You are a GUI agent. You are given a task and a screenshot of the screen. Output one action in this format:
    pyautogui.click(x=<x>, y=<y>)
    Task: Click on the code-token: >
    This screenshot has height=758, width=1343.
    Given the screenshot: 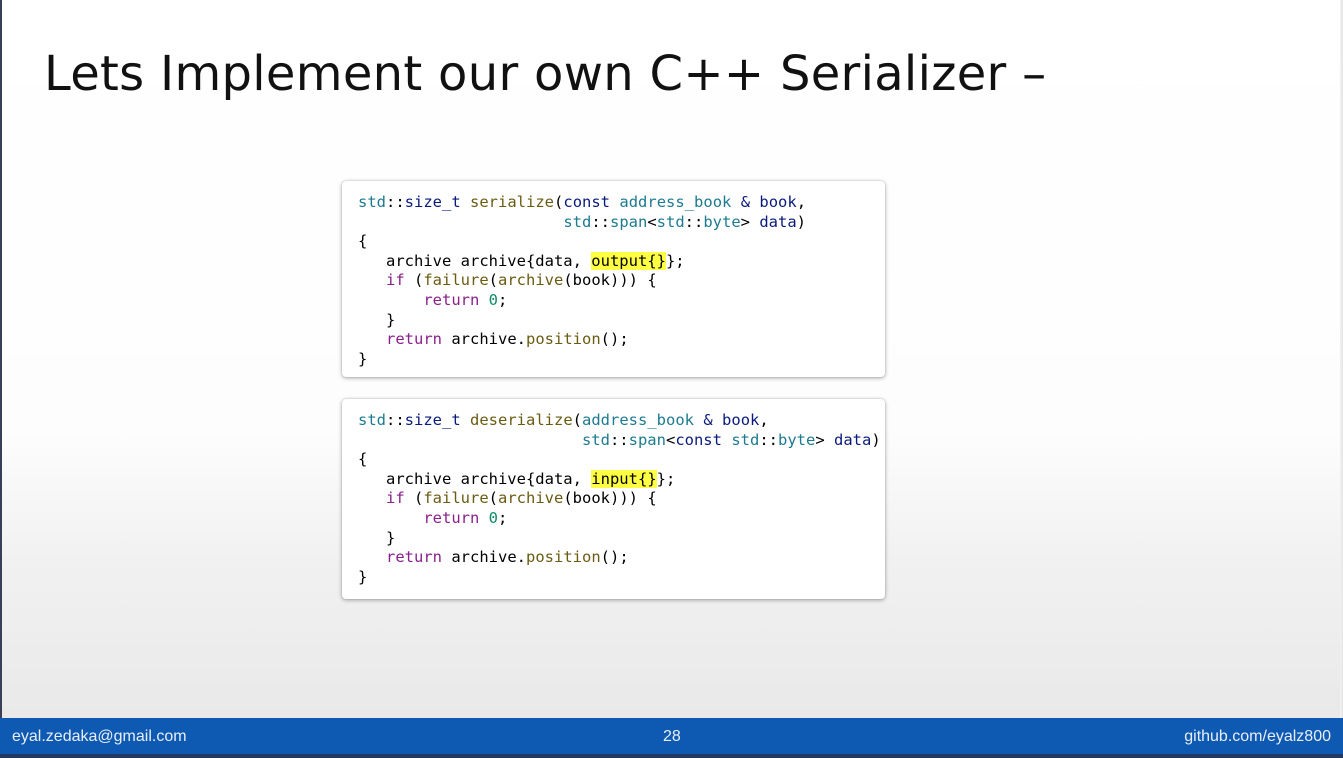 What is the action you would take?
    pyautogui.click(x=824, y=439)
    